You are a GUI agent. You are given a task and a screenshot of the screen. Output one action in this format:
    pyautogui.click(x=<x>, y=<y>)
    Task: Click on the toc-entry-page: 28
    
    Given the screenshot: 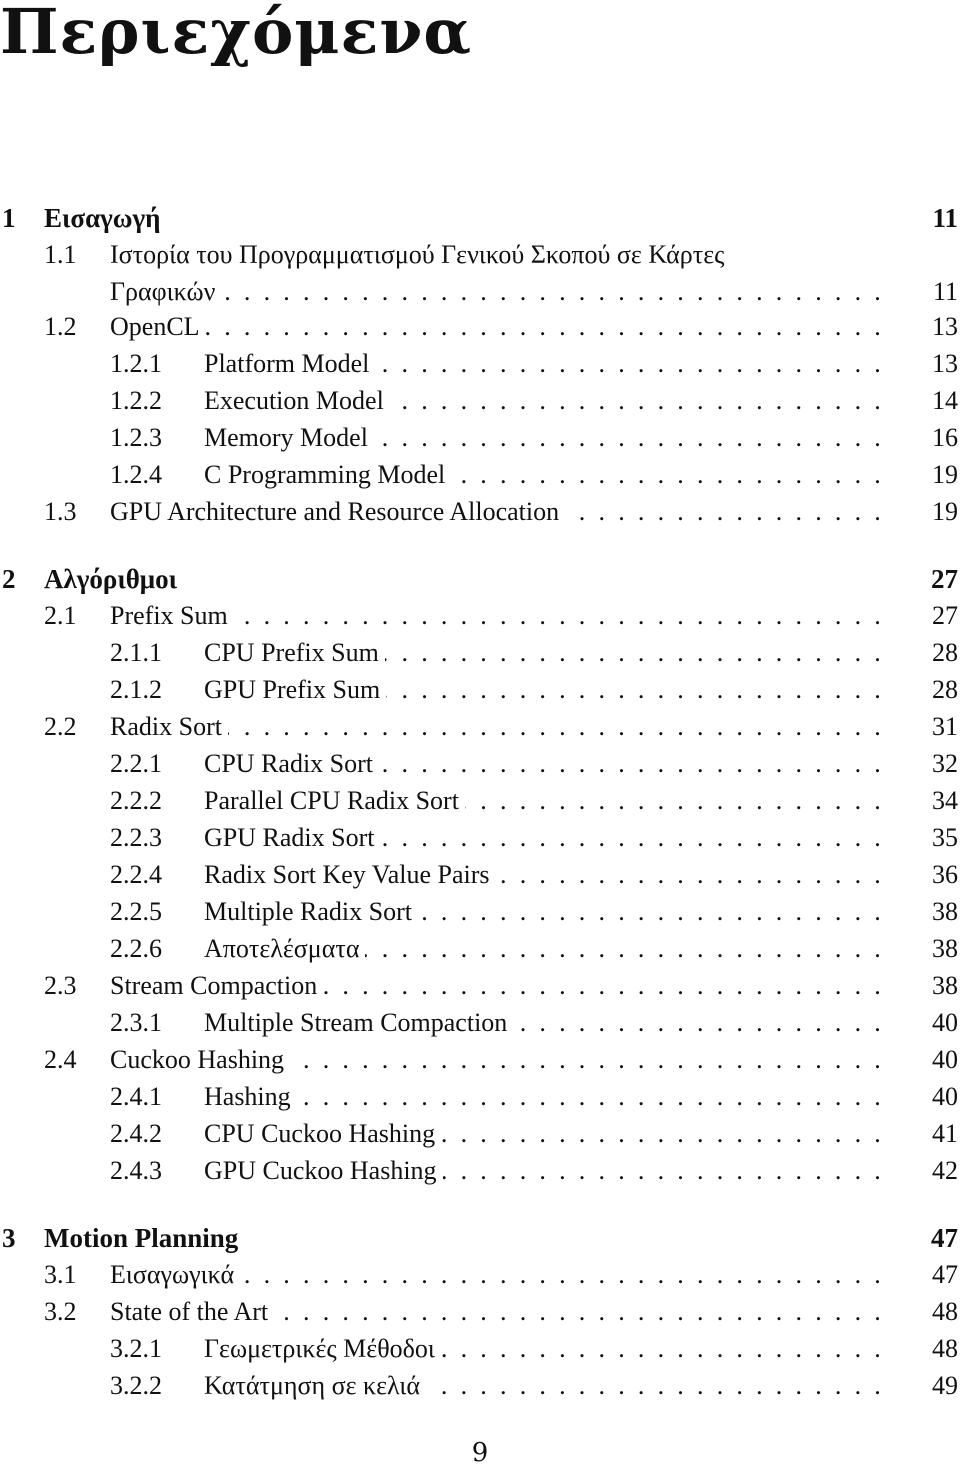 What is the action you would take?
    pyautogui.click(x=945, y=652)
    